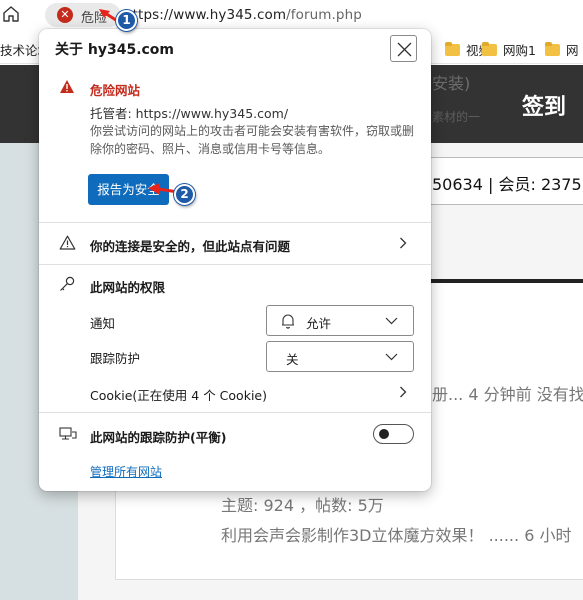 The image size is (583, 600). What do you see at coordinates (184, 194) in the screenshot?
I see `step-badge-2: 2` at bounding box center [184, 194].